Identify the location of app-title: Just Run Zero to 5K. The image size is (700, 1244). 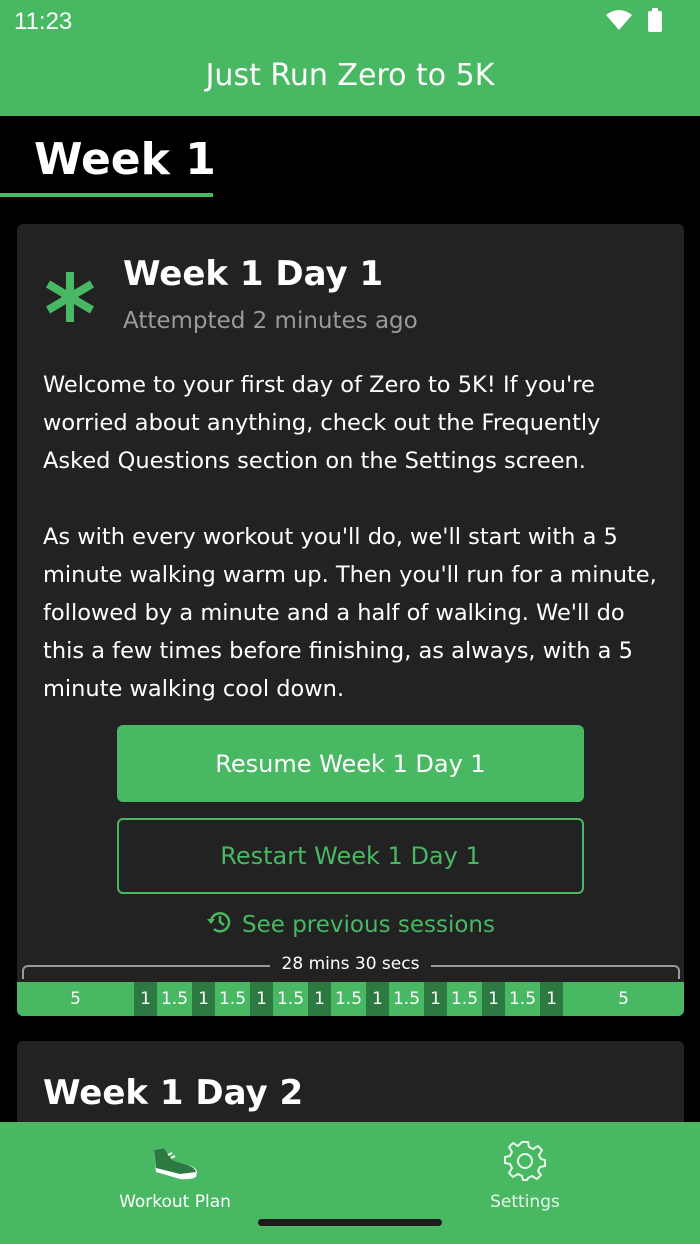
(350, 75).